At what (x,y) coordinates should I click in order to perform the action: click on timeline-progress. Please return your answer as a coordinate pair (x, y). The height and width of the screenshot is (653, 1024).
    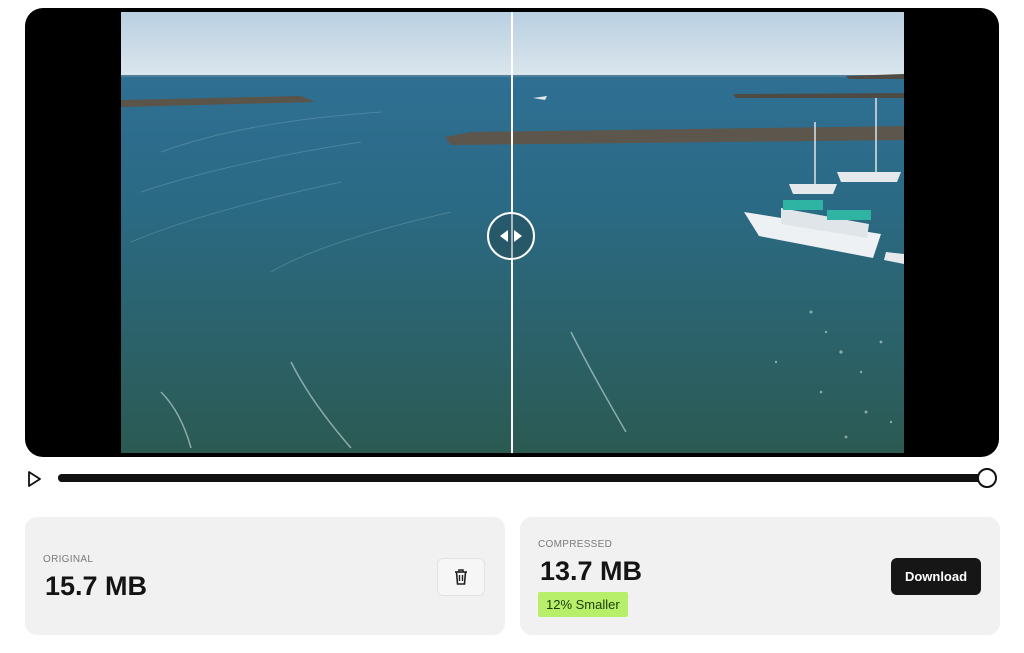
    Looking at the image, I should click on (523, 478).